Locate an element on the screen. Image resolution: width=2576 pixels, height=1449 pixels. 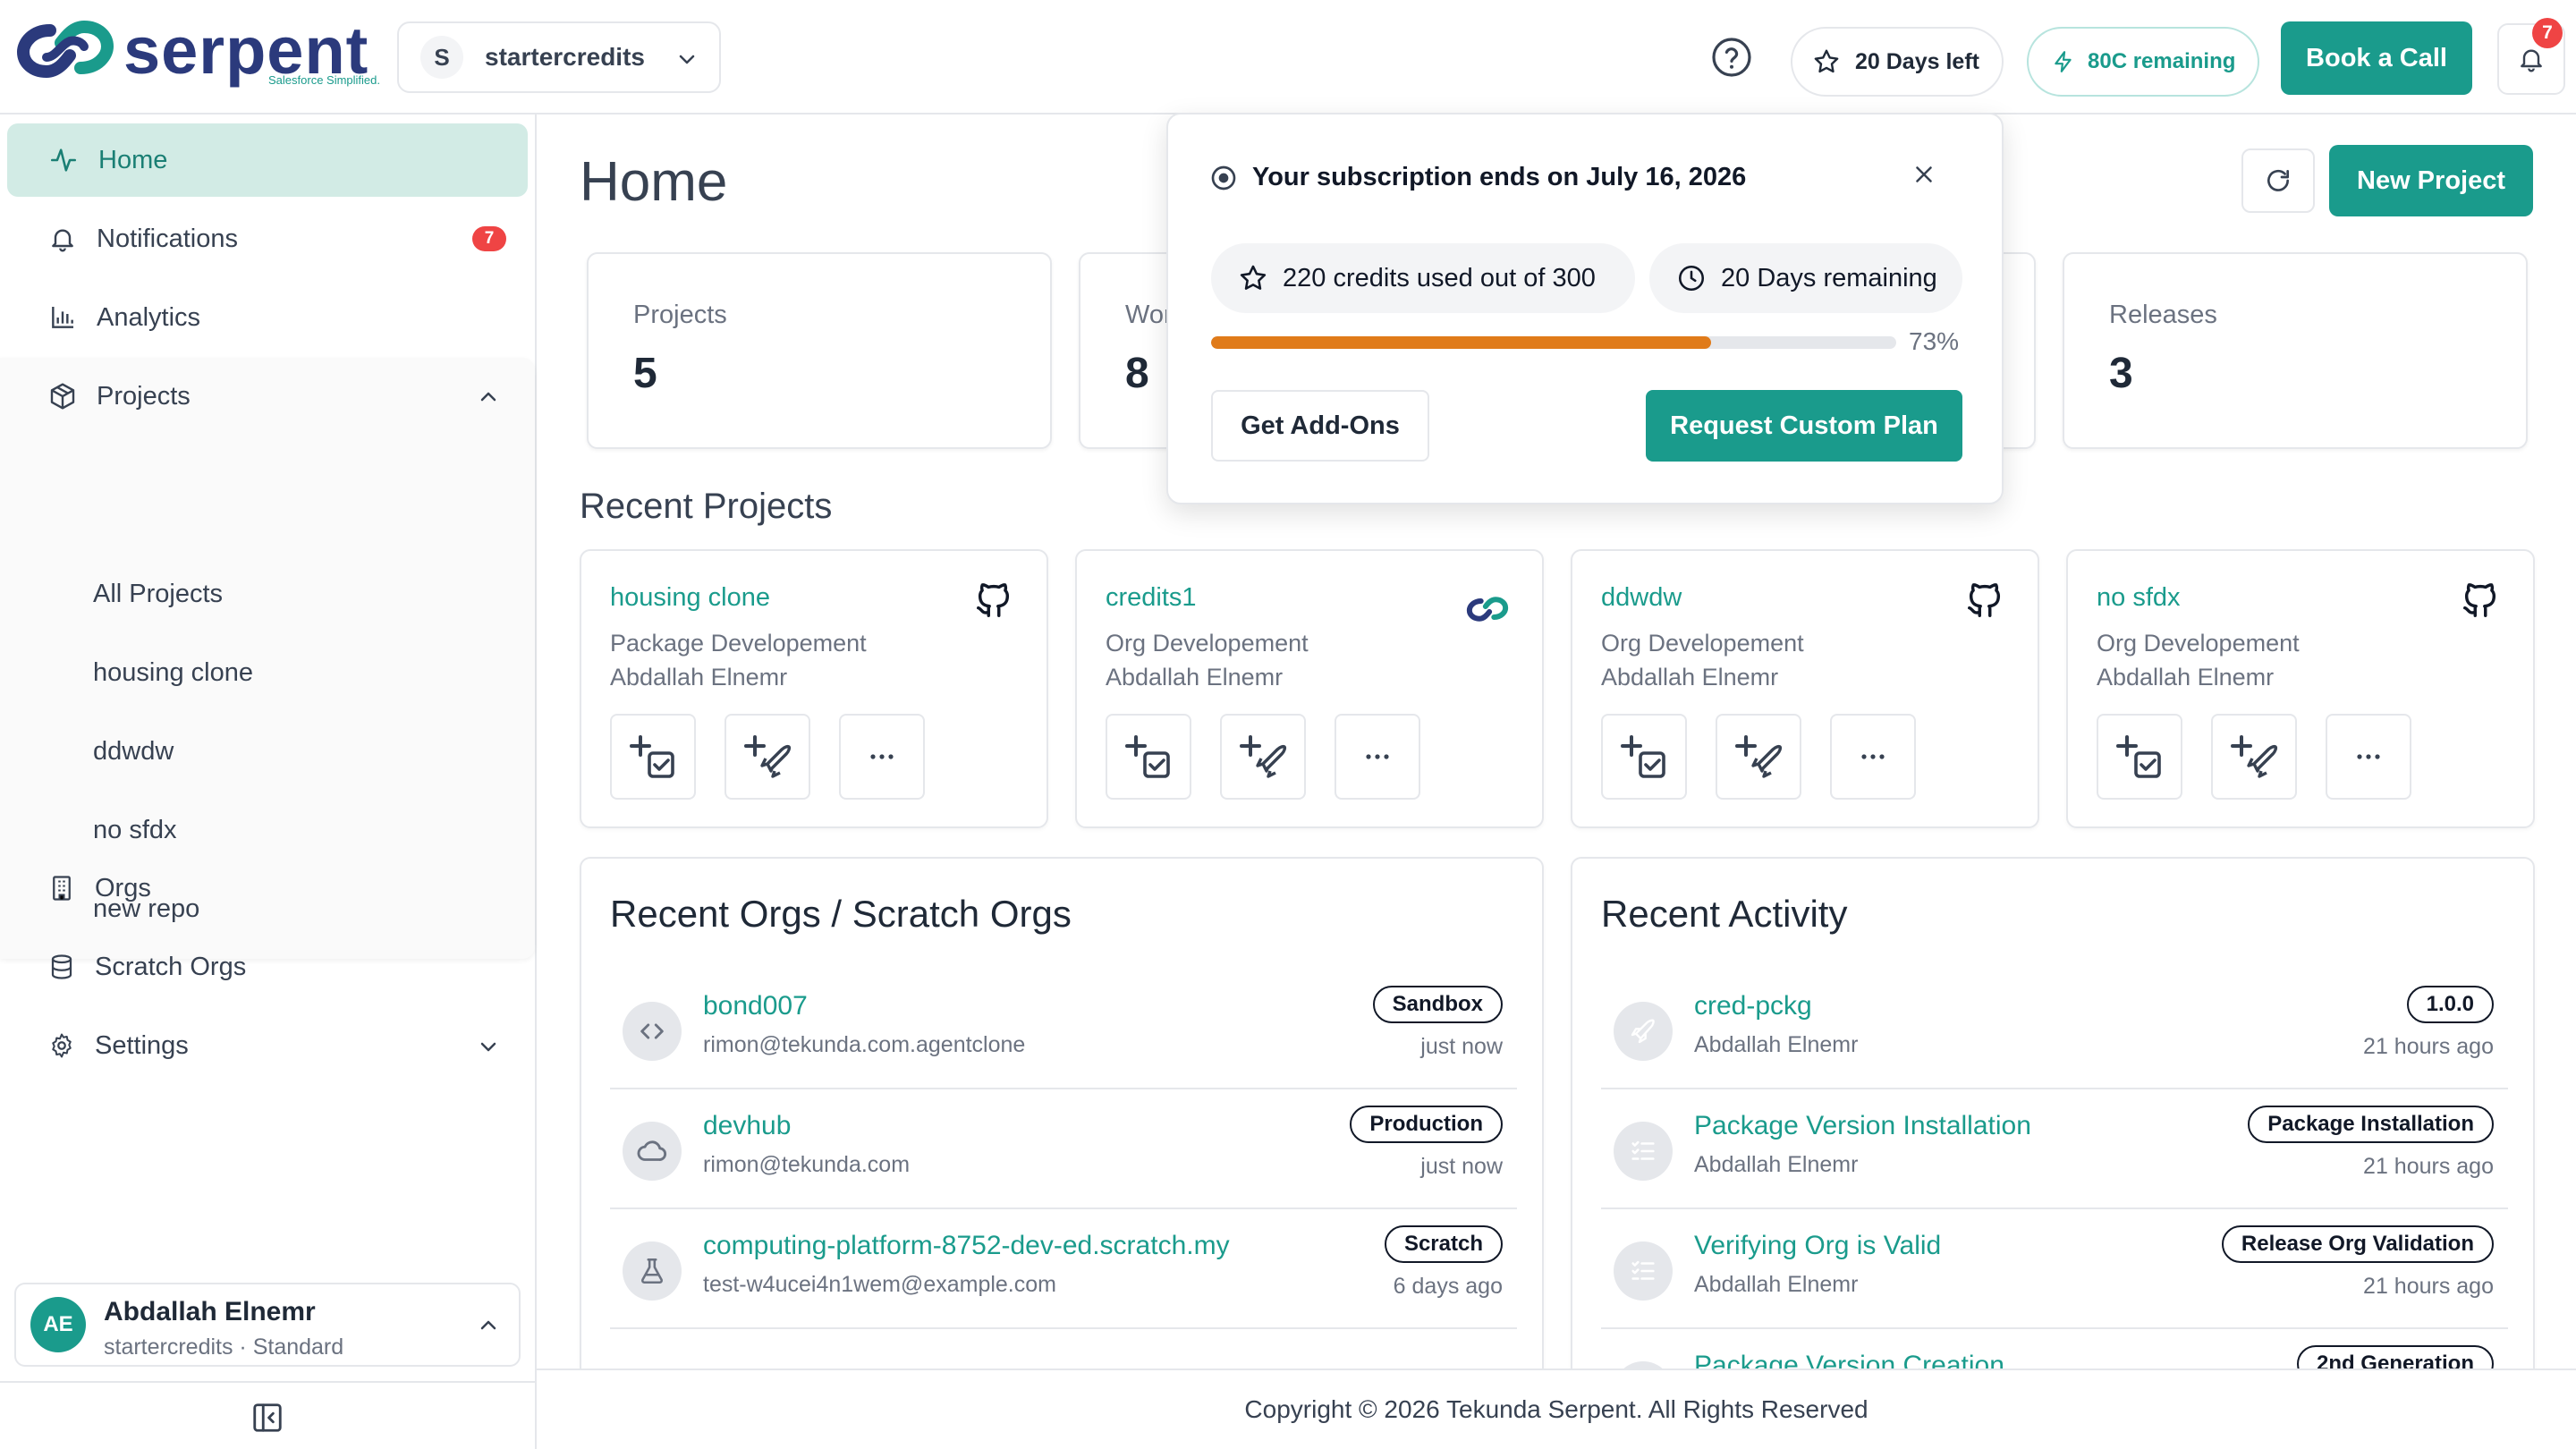
project-name: credits1 is located at coordinates (1151, 598).